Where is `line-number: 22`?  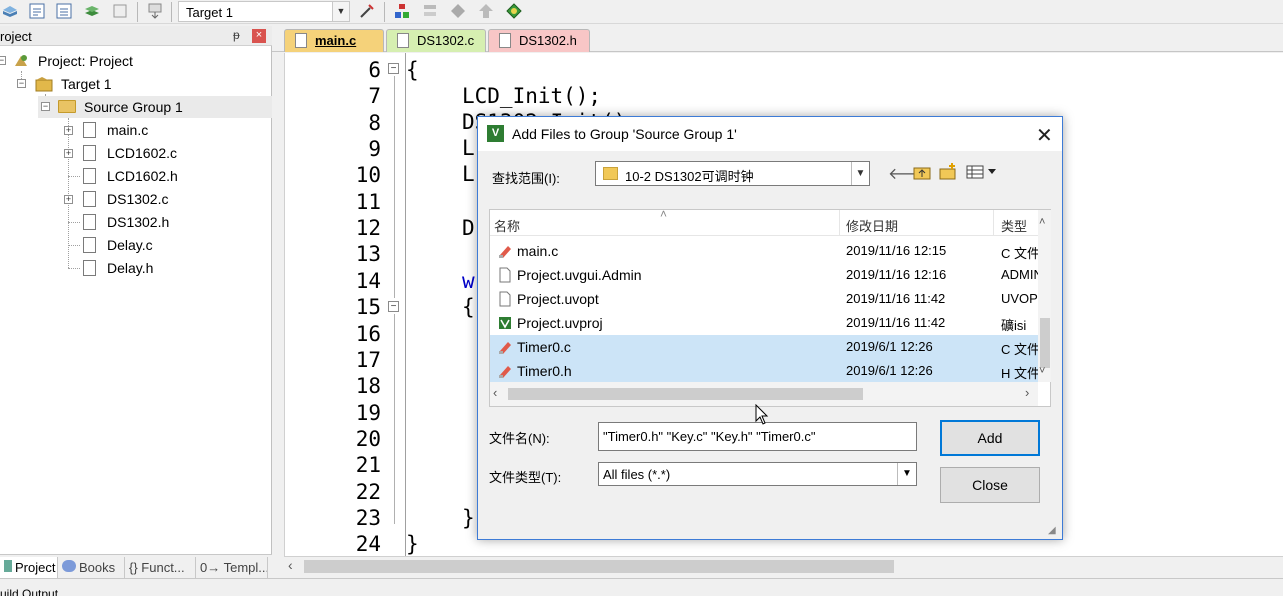 line-number: 22 is located at coordinates (368, 491).